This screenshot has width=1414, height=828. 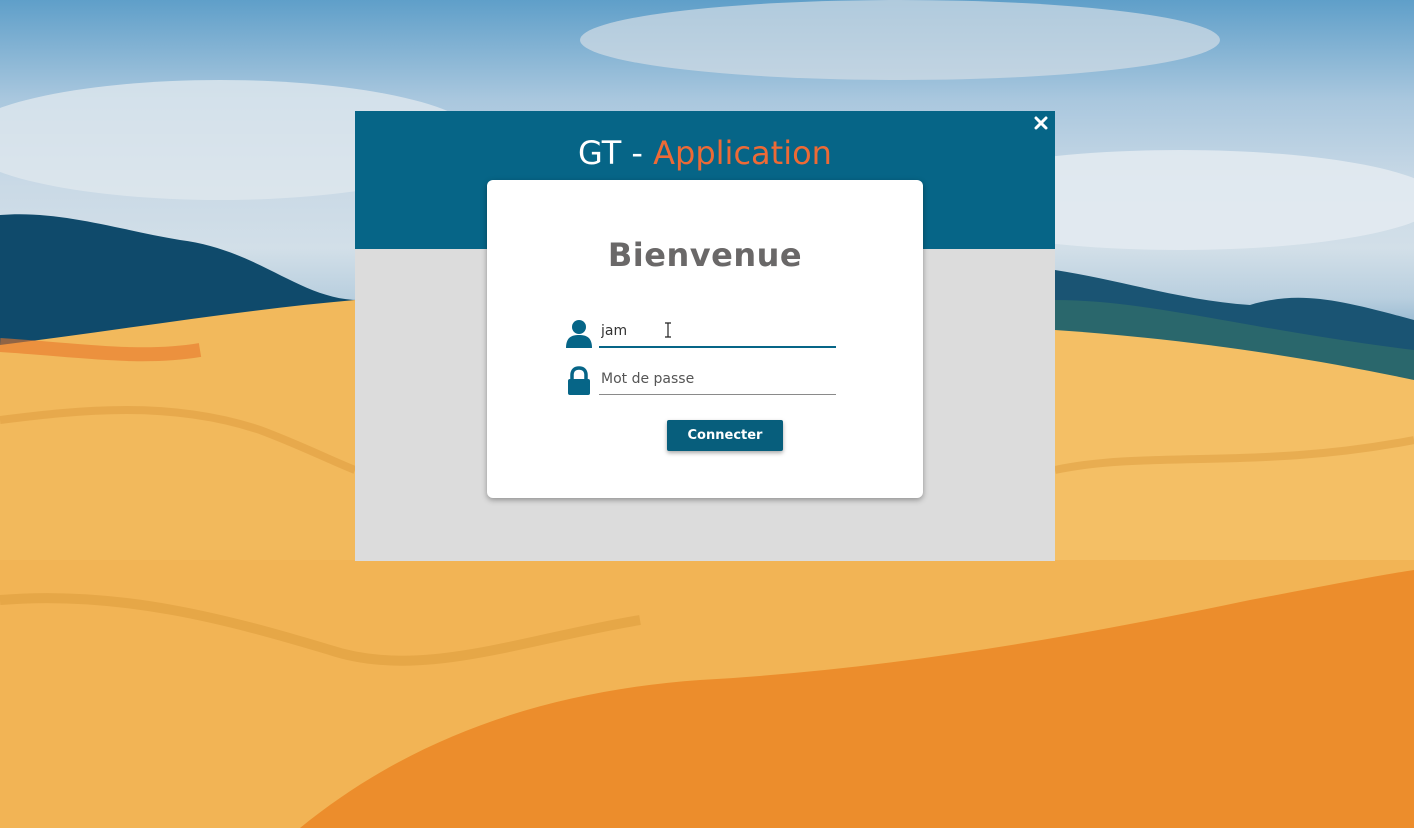 I want to click on welcome-heading: Bienvenue, so click(x=705, y=255).